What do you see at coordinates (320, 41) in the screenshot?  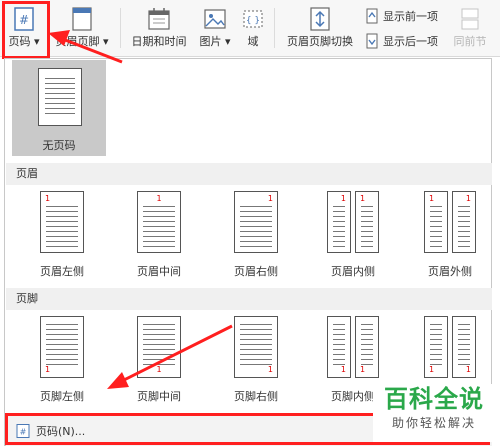 I see `switch-label: 页眉页脚切换` at bounding box center [320, 41].